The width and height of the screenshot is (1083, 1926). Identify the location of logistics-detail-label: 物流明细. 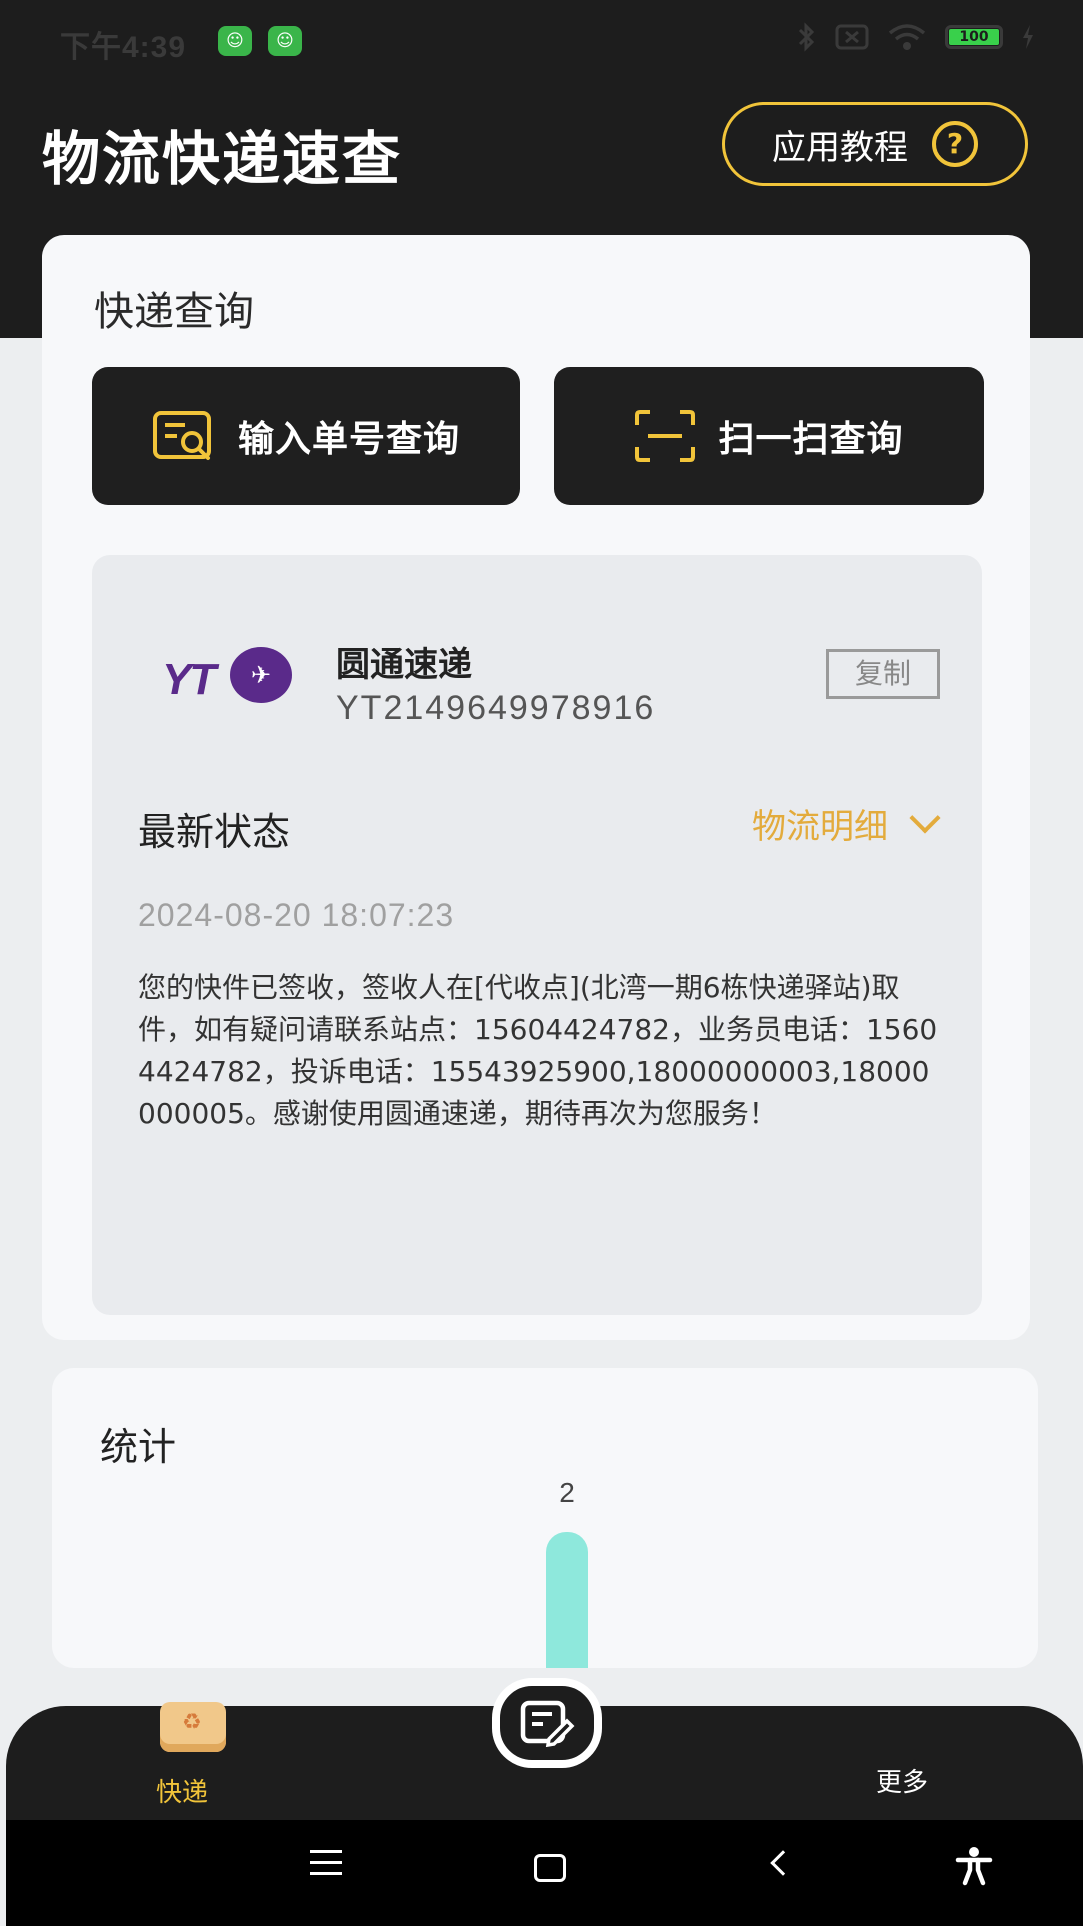
(820, 827).